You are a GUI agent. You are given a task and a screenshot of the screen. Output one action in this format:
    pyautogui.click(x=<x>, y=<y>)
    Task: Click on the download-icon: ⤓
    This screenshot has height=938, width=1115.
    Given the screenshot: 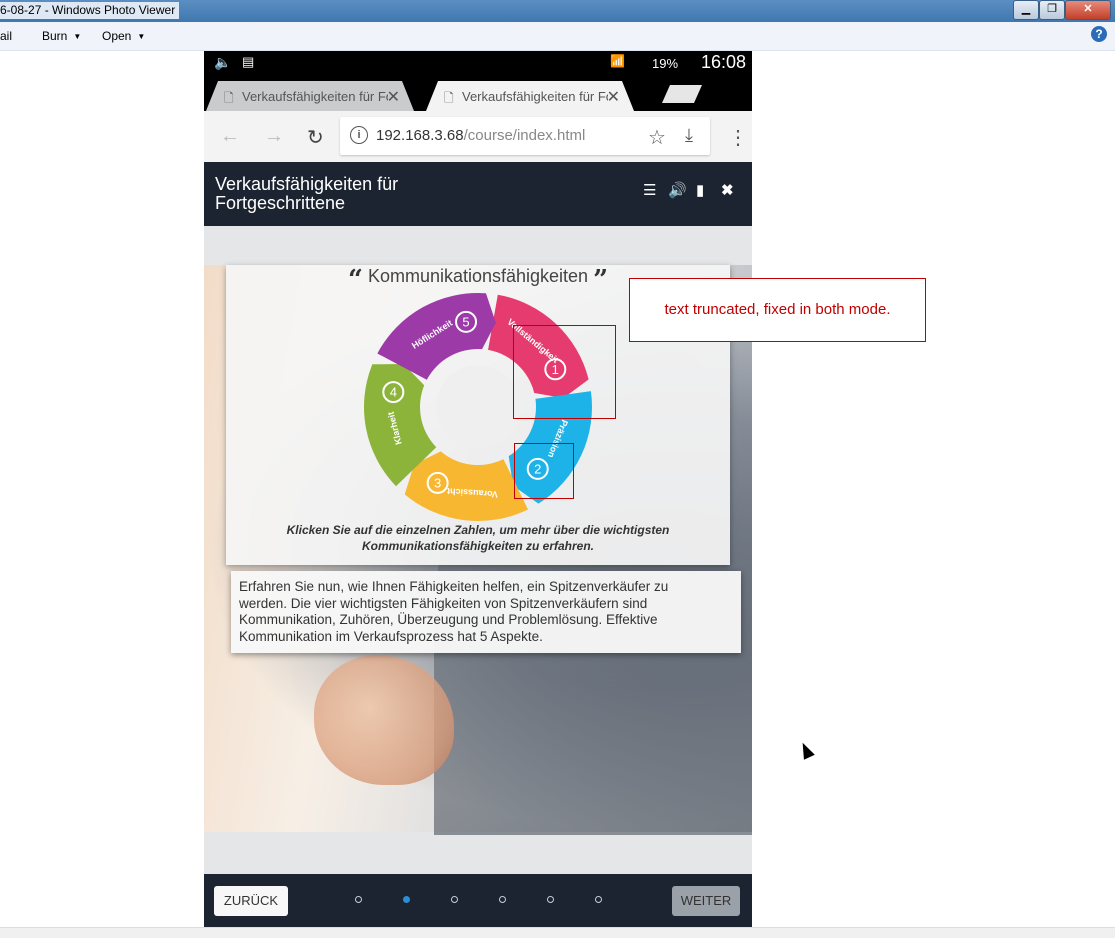 What is the action you would take?
    pyautogui.click(x=689, y=135)
    